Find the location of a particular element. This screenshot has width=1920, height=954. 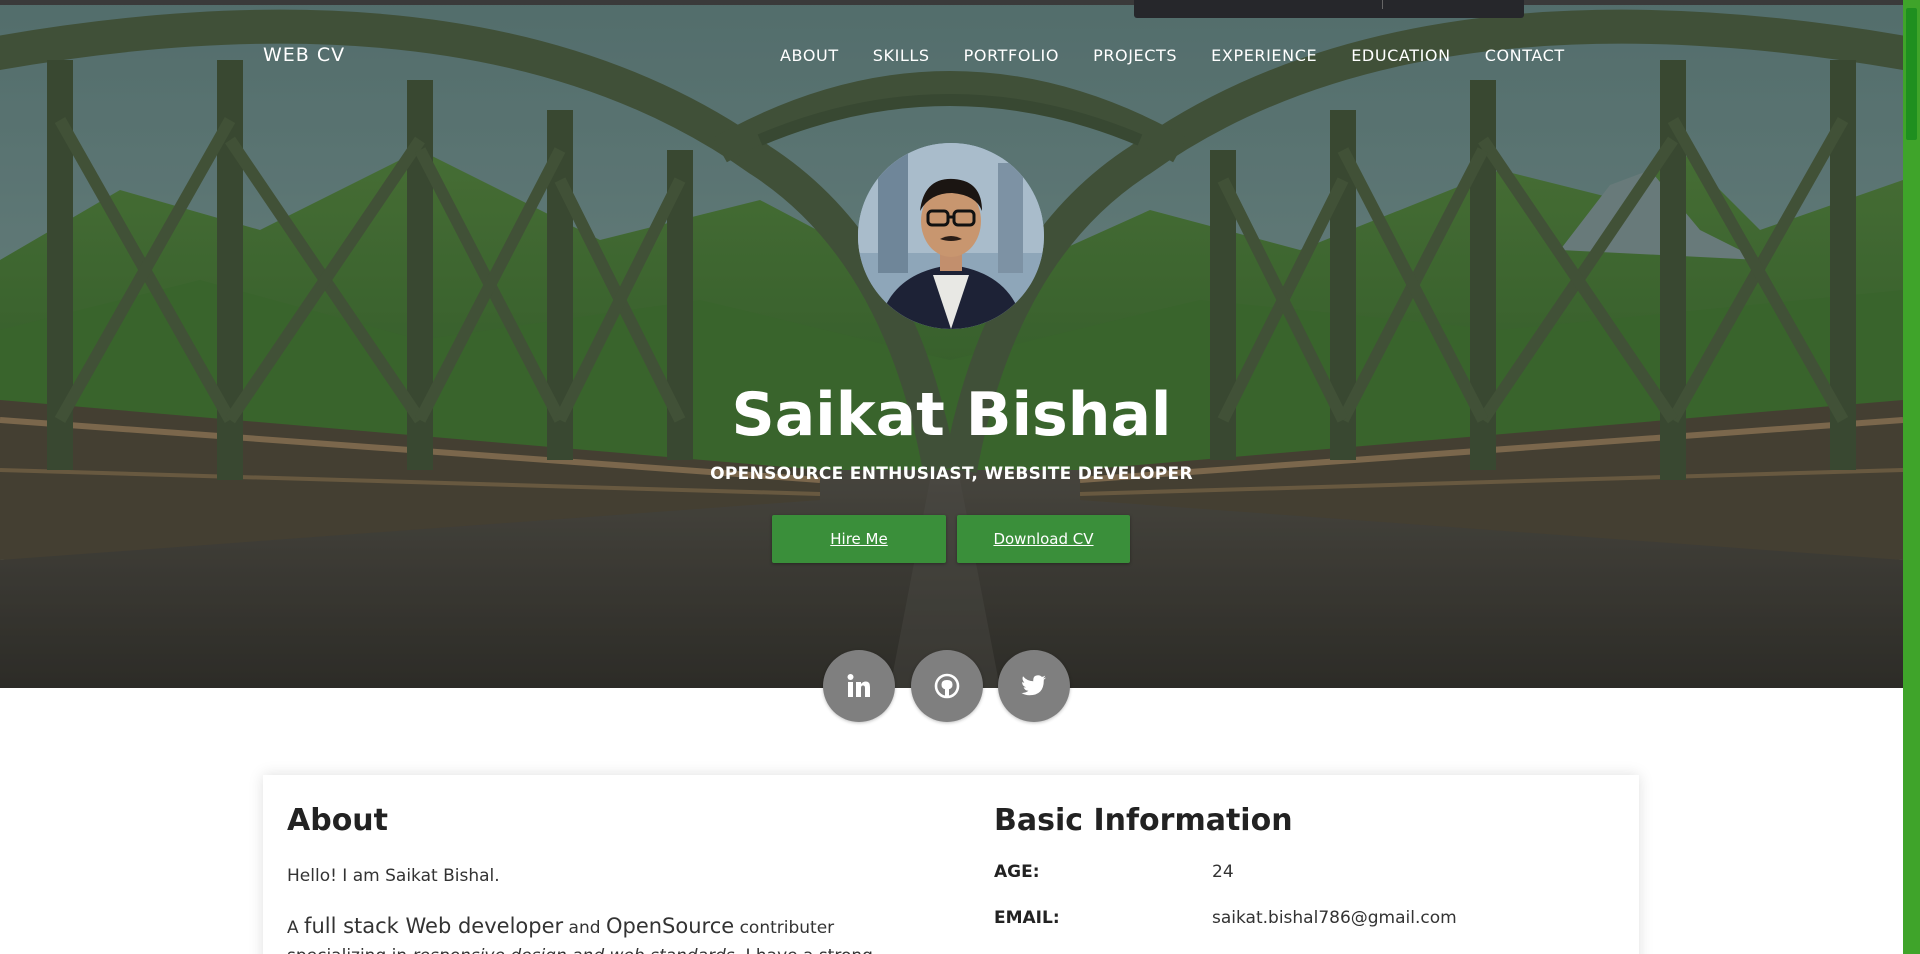

profile-photo is located at coordinates (951, 236).